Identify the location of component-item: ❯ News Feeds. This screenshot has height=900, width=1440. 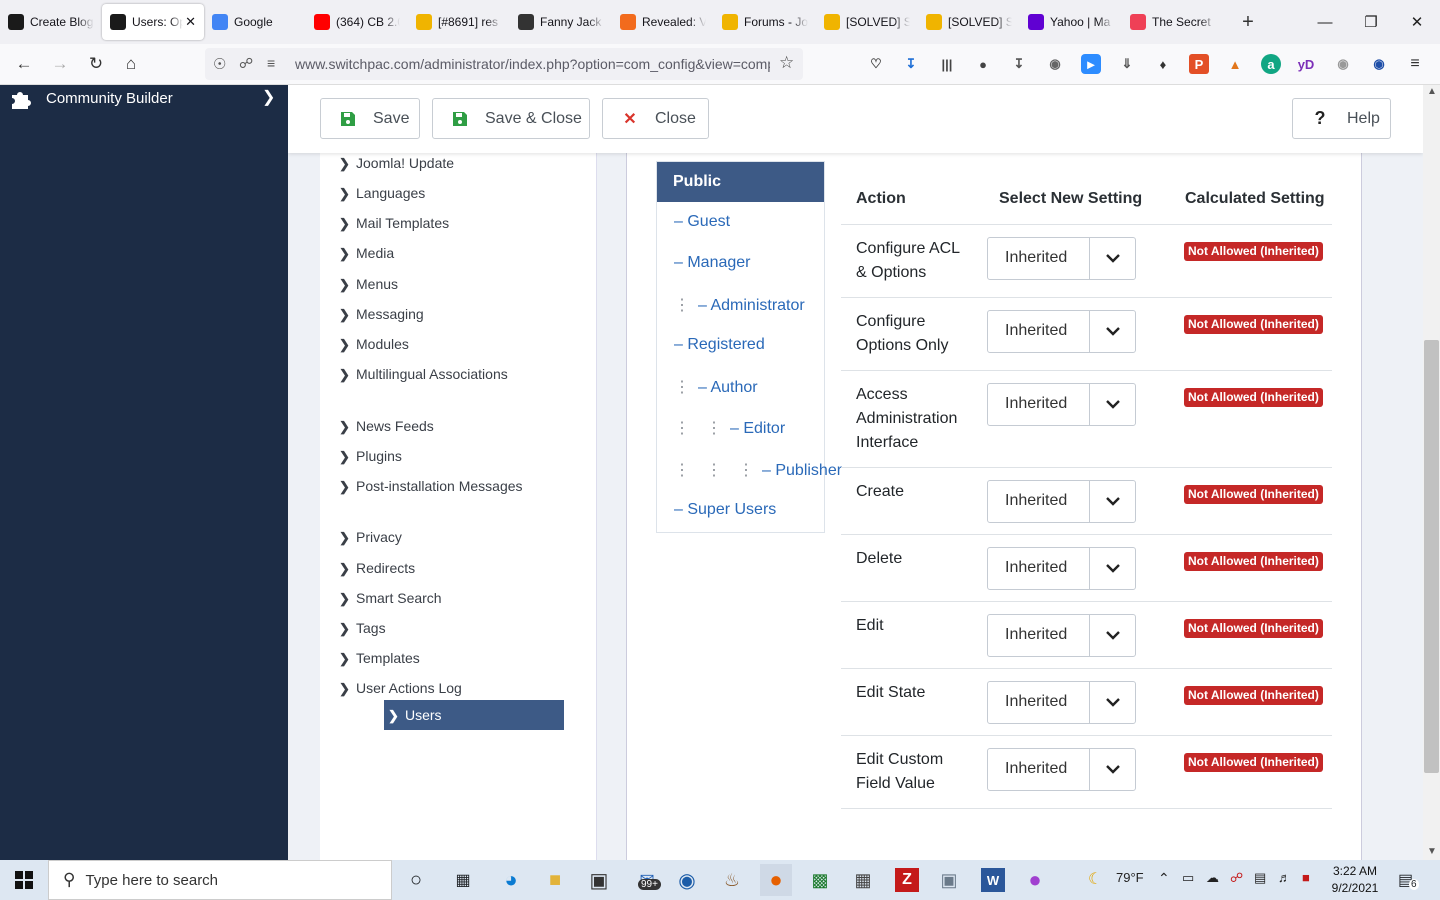
(452, 426).